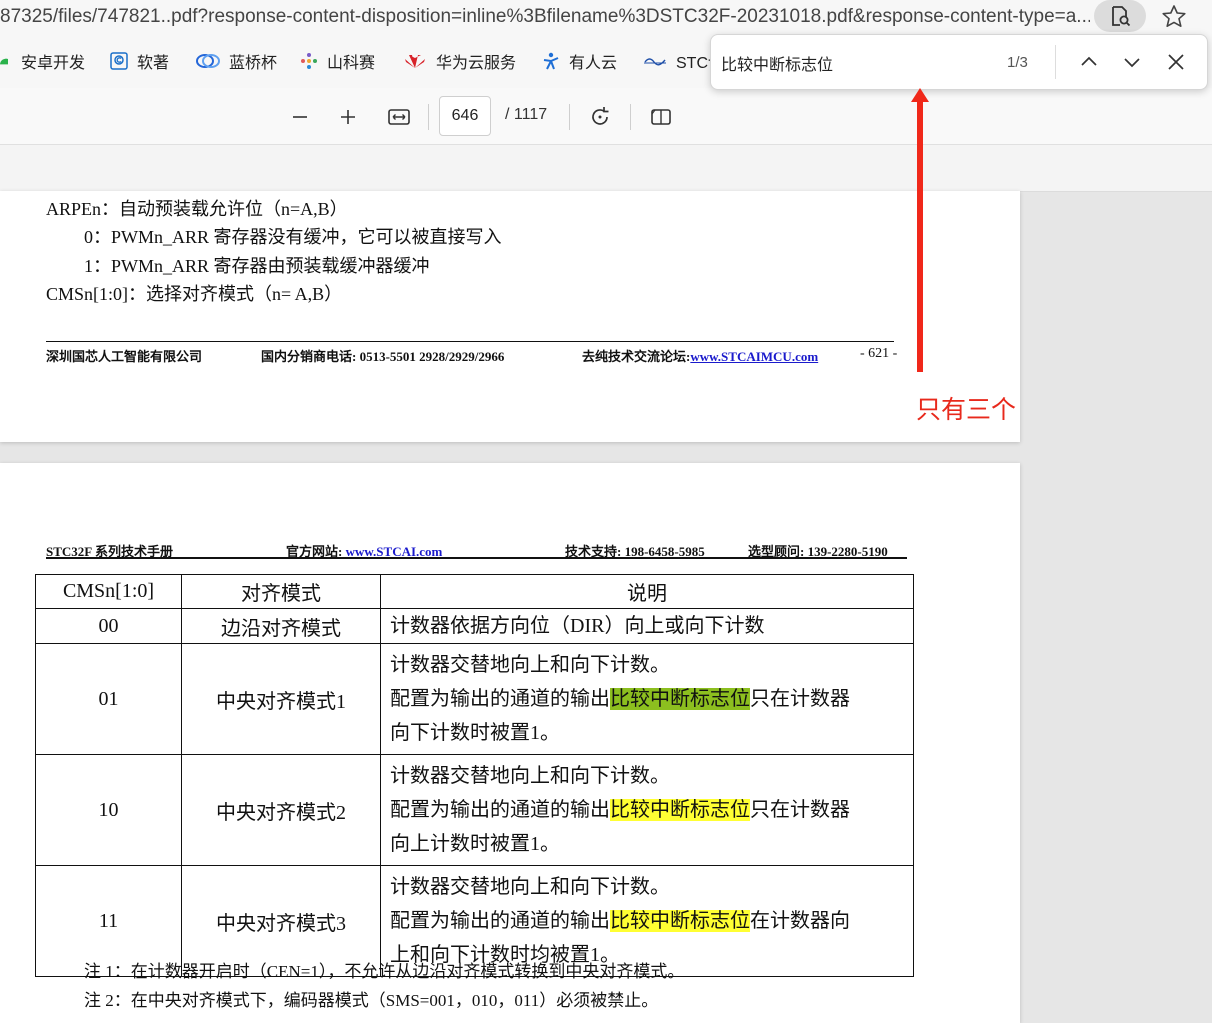 The width and height of the screenshot is (1212, 1023). I want to click on page-number-input, so click(465, 116).